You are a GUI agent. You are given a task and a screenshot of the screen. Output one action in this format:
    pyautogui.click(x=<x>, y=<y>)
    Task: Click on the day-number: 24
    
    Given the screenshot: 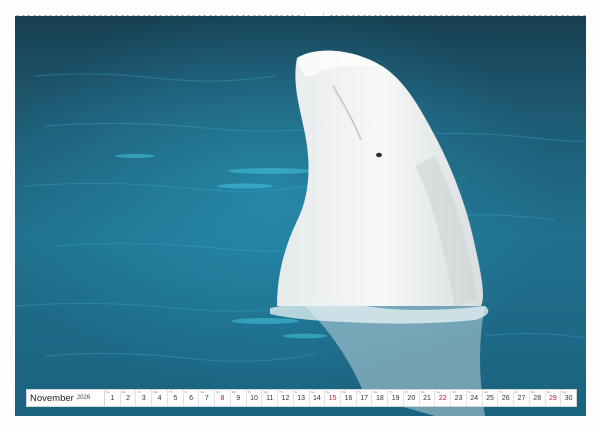 What is the action you would take?
    pyautogui.click(x=474, y=398)
    